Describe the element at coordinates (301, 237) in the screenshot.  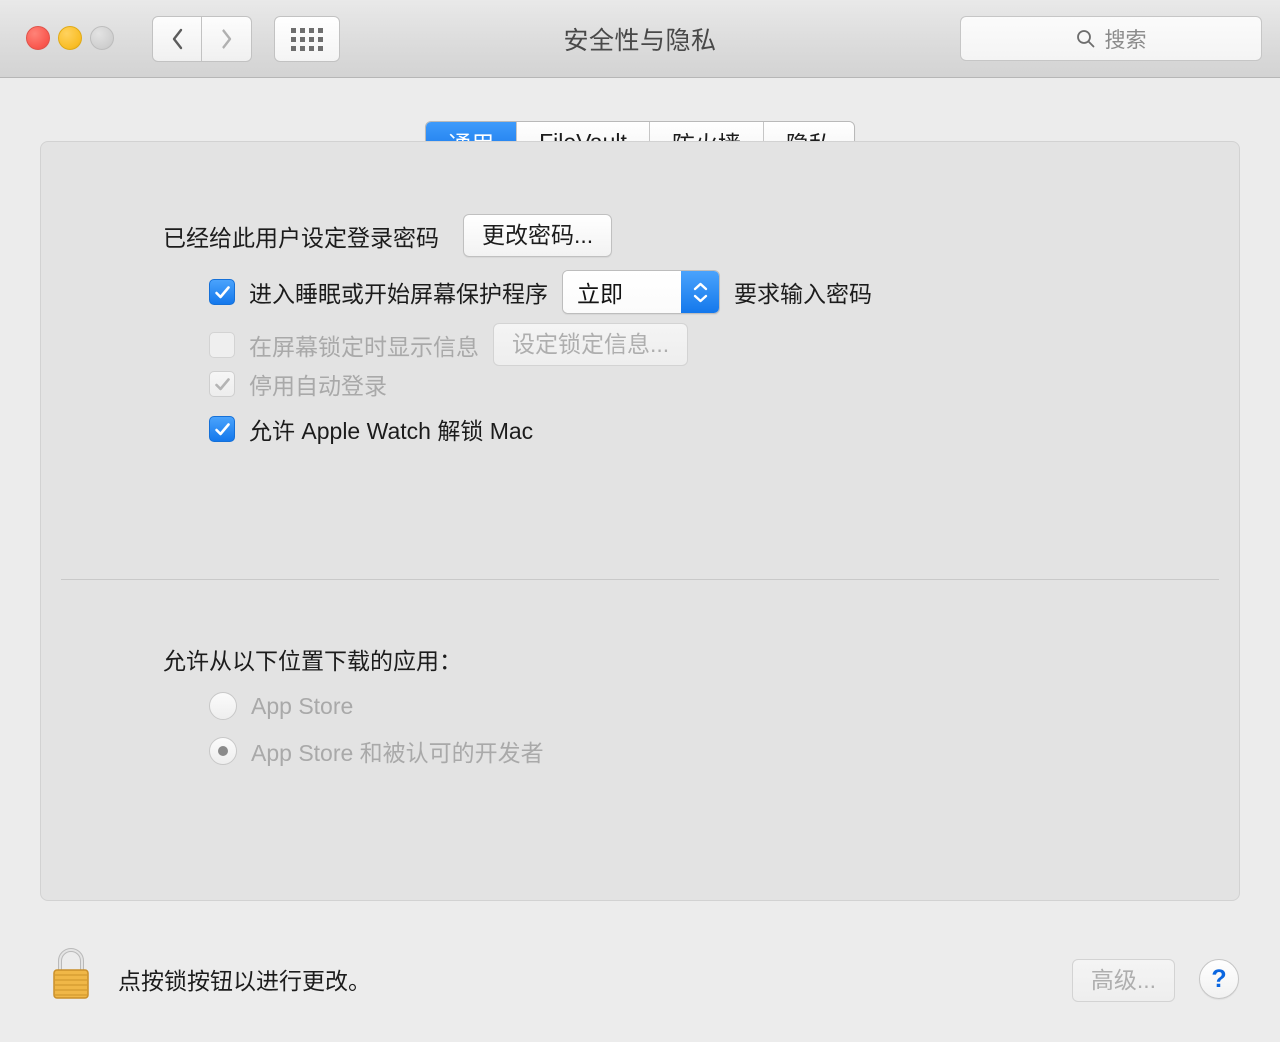
I see `login-password-status: 已经给此用户设定登录密码` at that location.